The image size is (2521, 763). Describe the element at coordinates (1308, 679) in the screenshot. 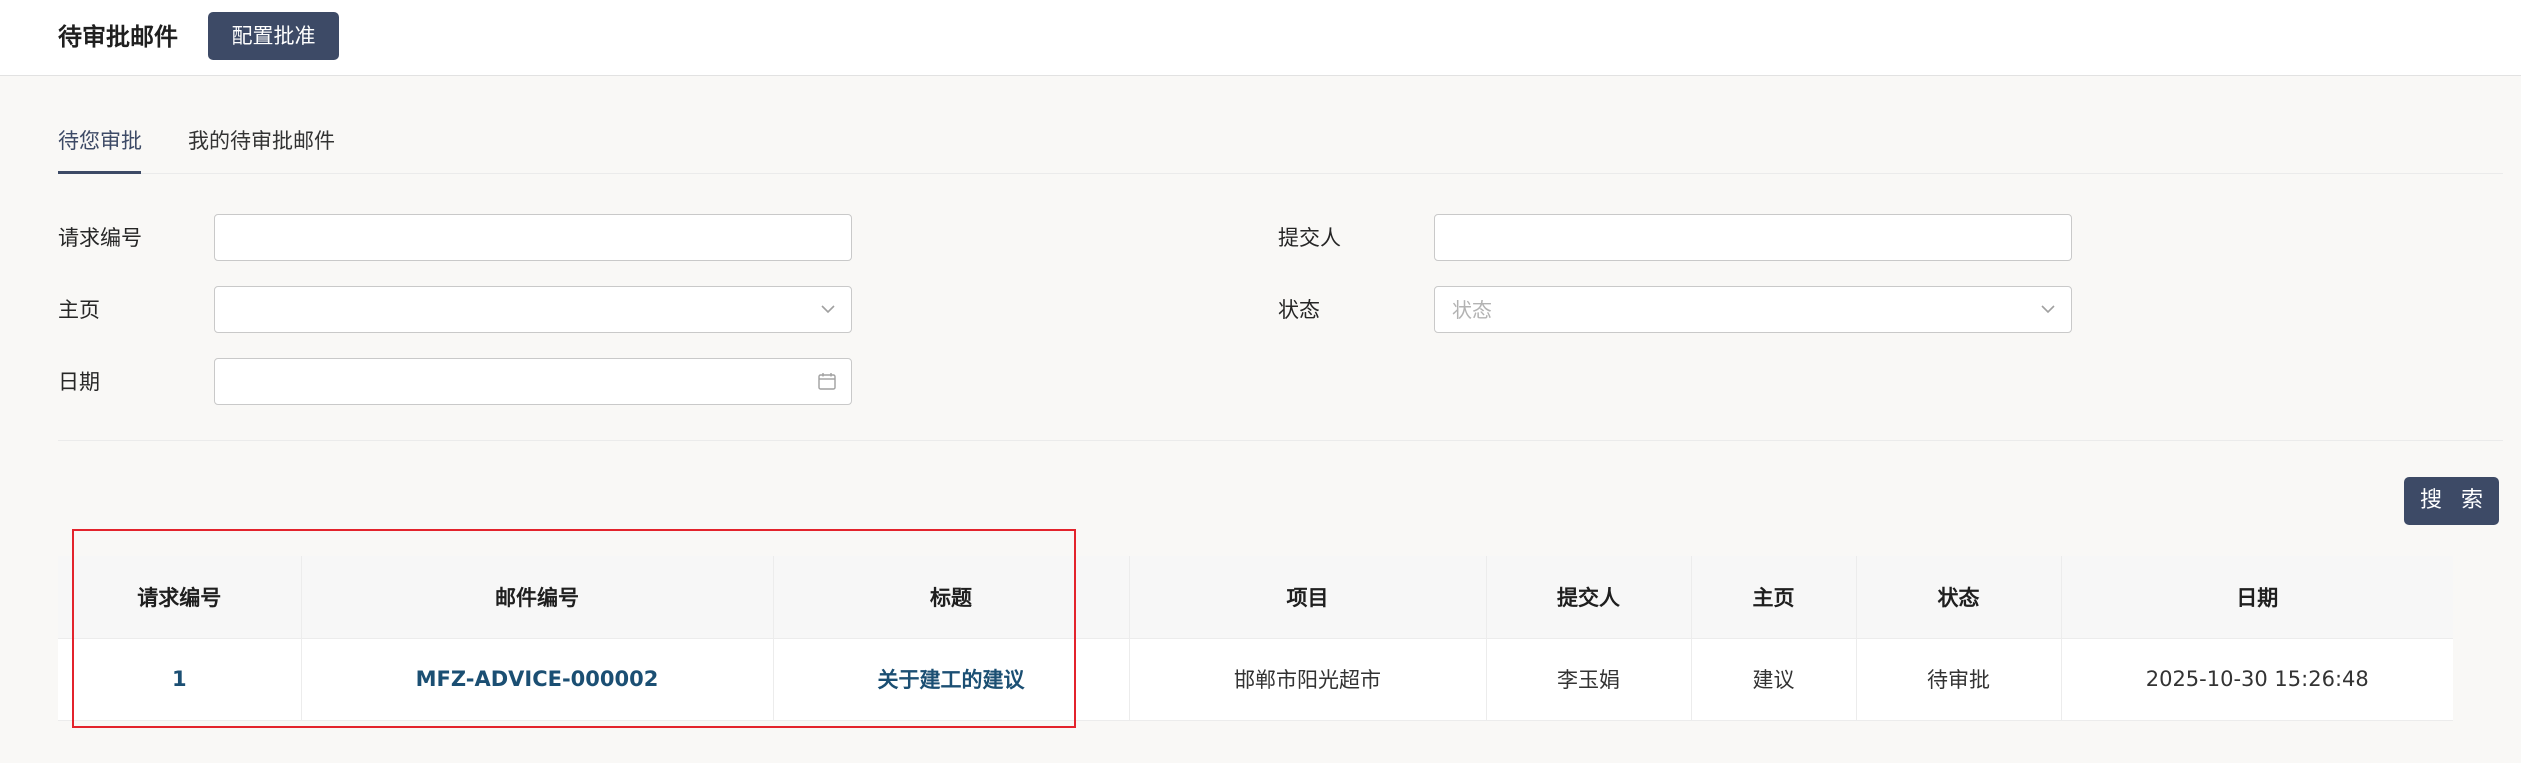

I see `cell-project: 邯郸市阳光超市` at that location.